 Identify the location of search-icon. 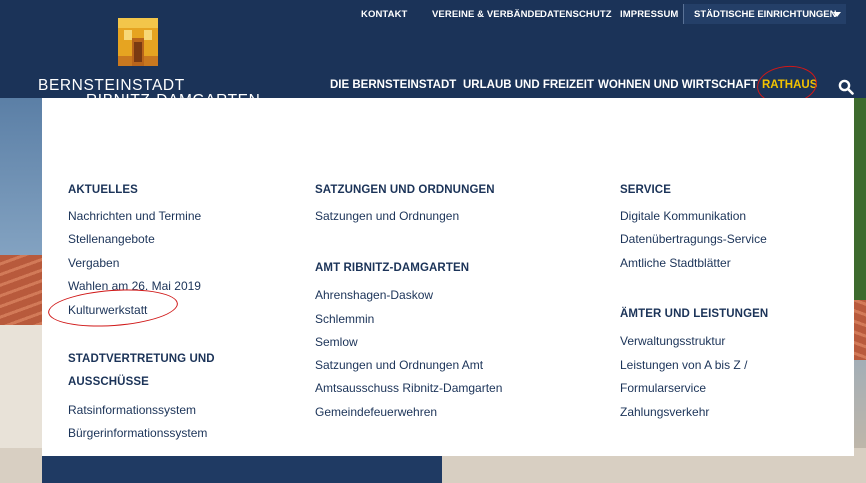
(846, 87).